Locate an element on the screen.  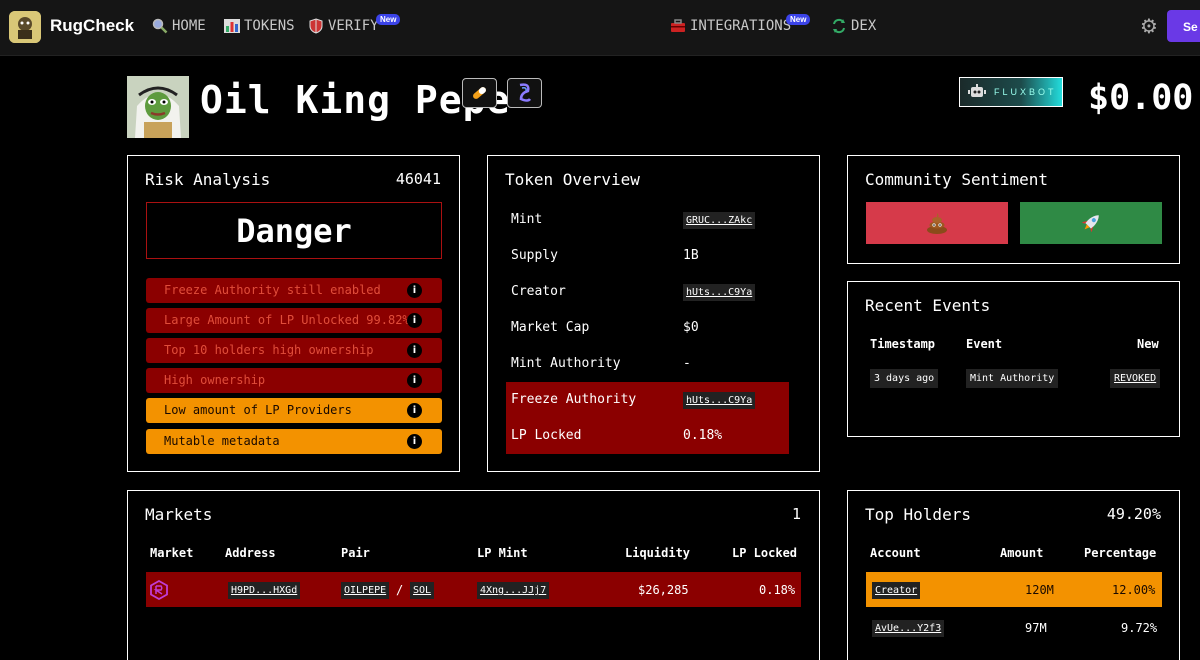
recent-events-title: Recent Events is located at coordinates (928, 305).